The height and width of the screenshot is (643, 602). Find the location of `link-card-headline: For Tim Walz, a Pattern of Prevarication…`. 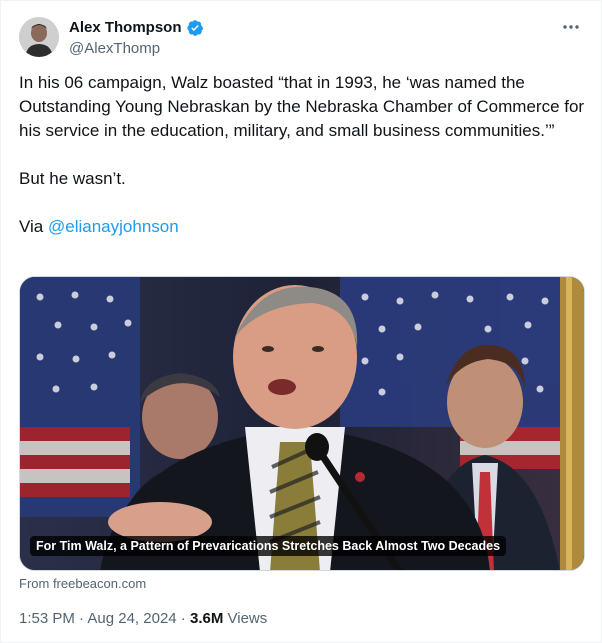

link-card-headline: For Tim Walz, a Pattern of Prevarication… is located at coordinates (268, 546).